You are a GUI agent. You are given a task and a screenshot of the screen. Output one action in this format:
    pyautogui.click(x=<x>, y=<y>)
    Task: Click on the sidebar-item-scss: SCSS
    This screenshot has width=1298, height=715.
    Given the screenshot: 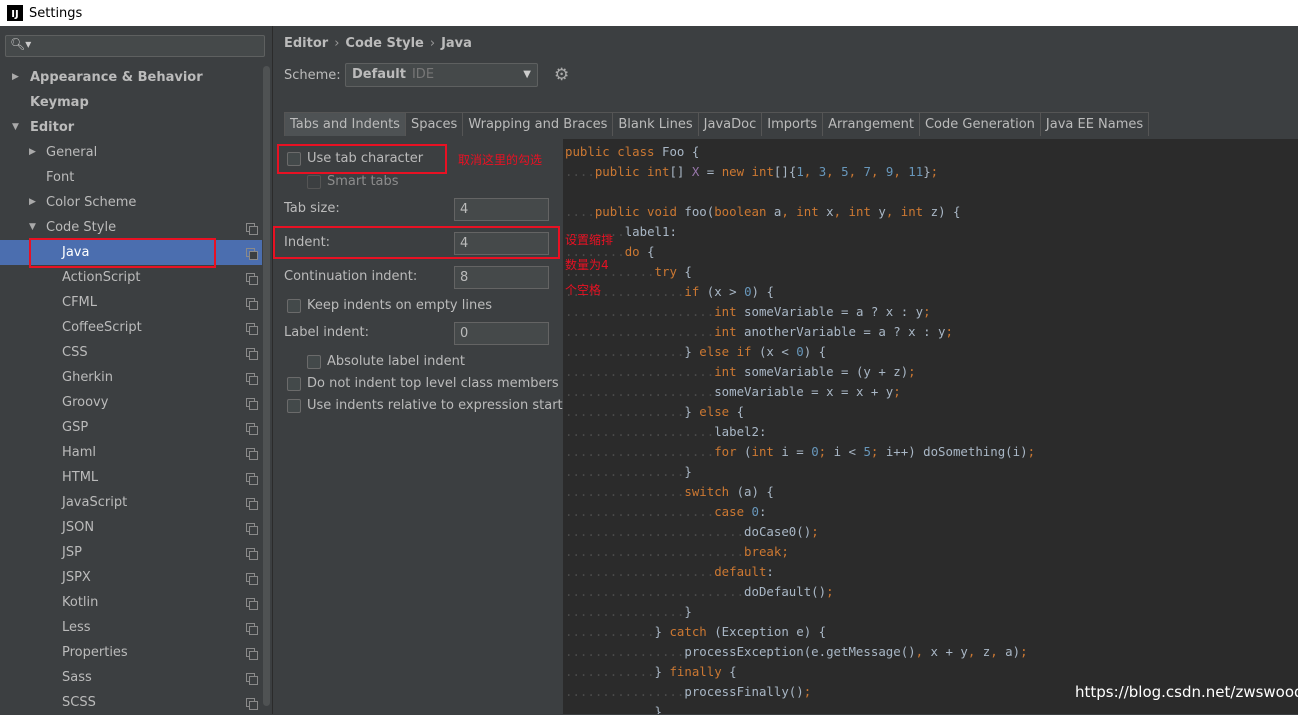 What is the action you would take?
    pyautogui.click(x=131, y=702)
    